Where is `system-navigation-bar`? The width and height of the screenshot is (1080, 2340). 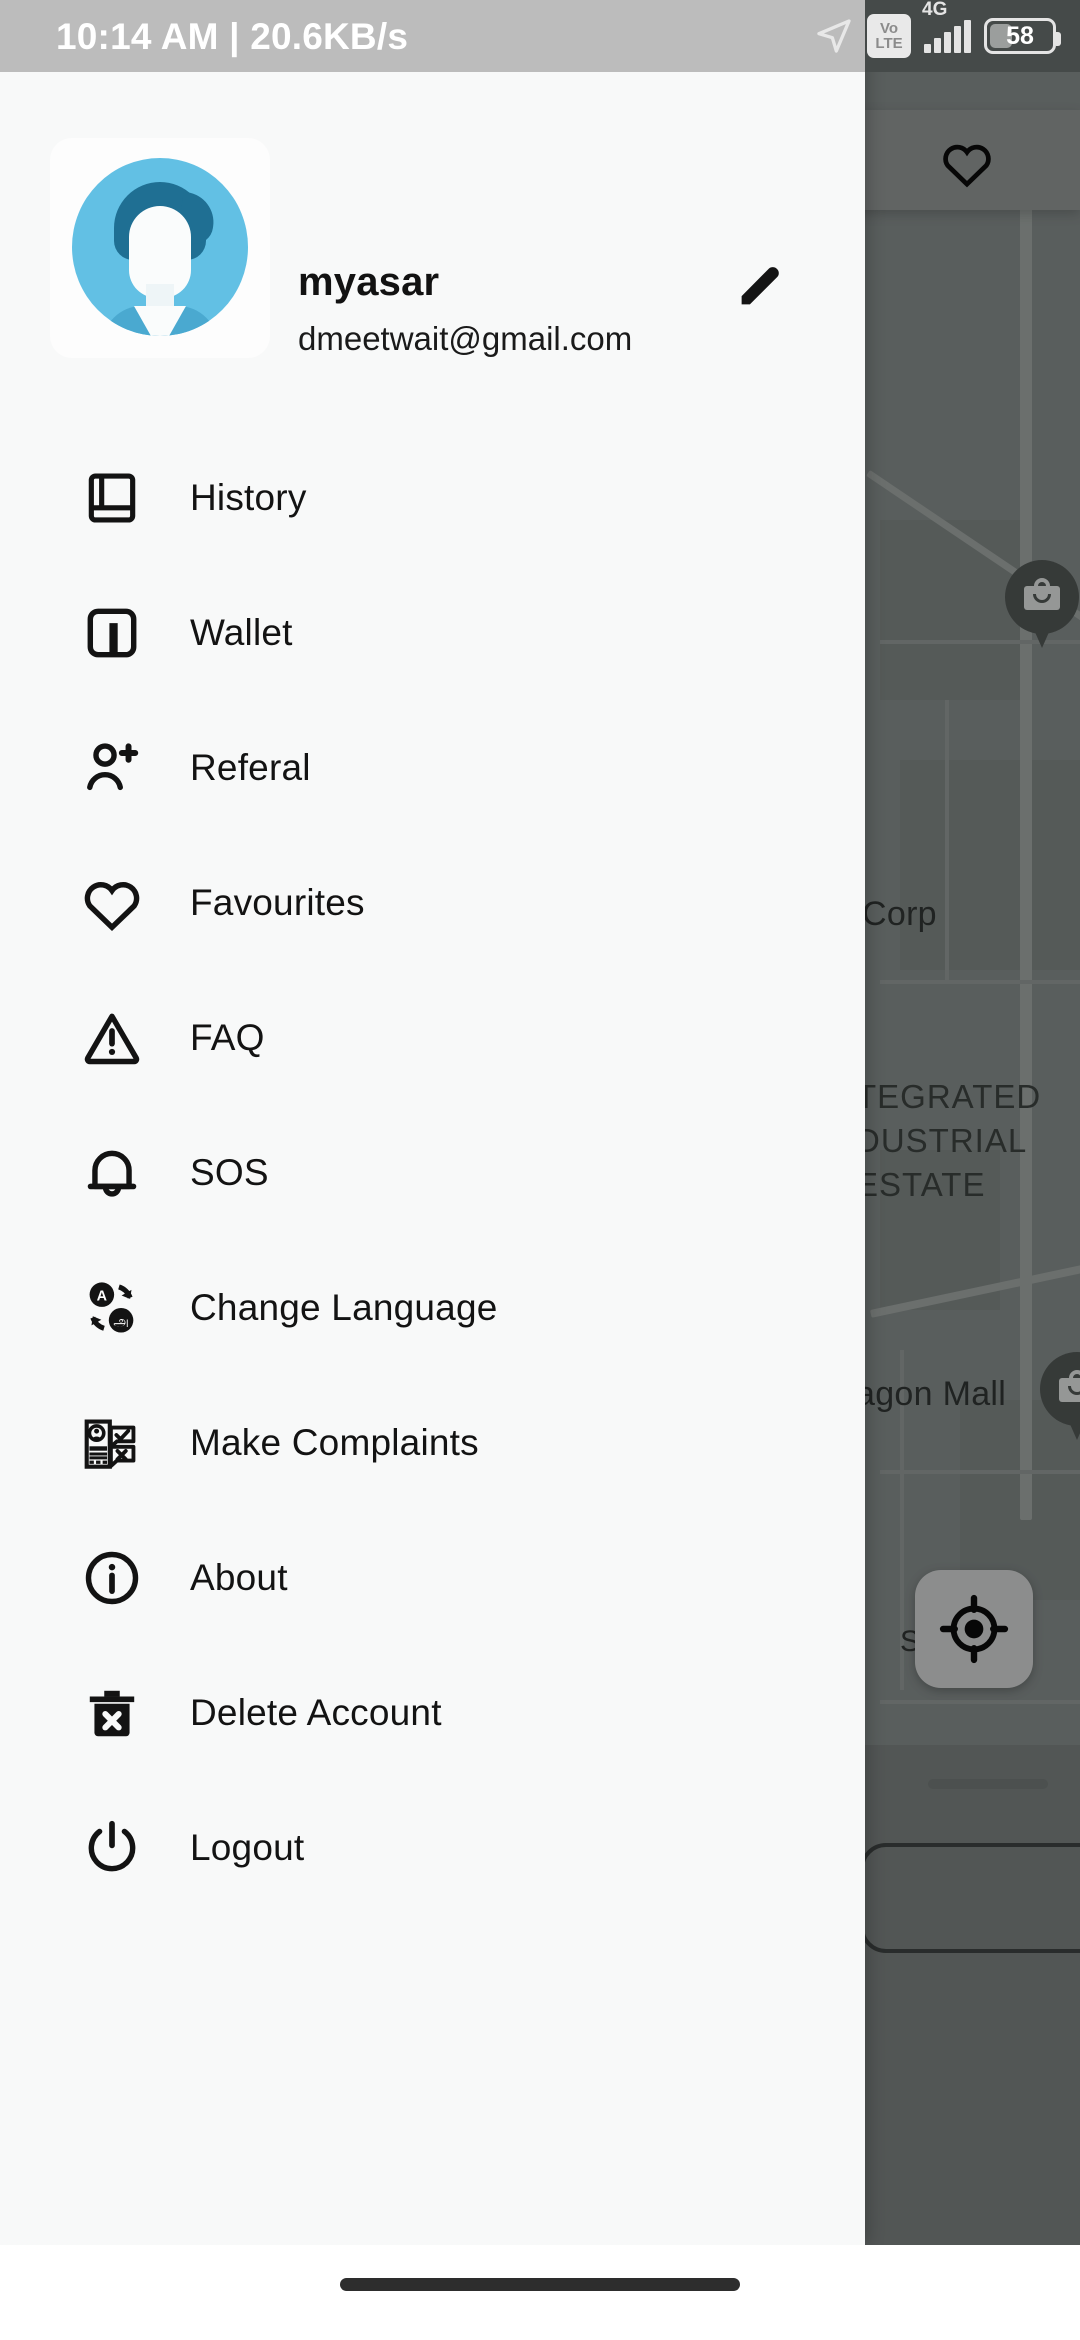
system-navigation-bar is located at coordinates (540, 2292).